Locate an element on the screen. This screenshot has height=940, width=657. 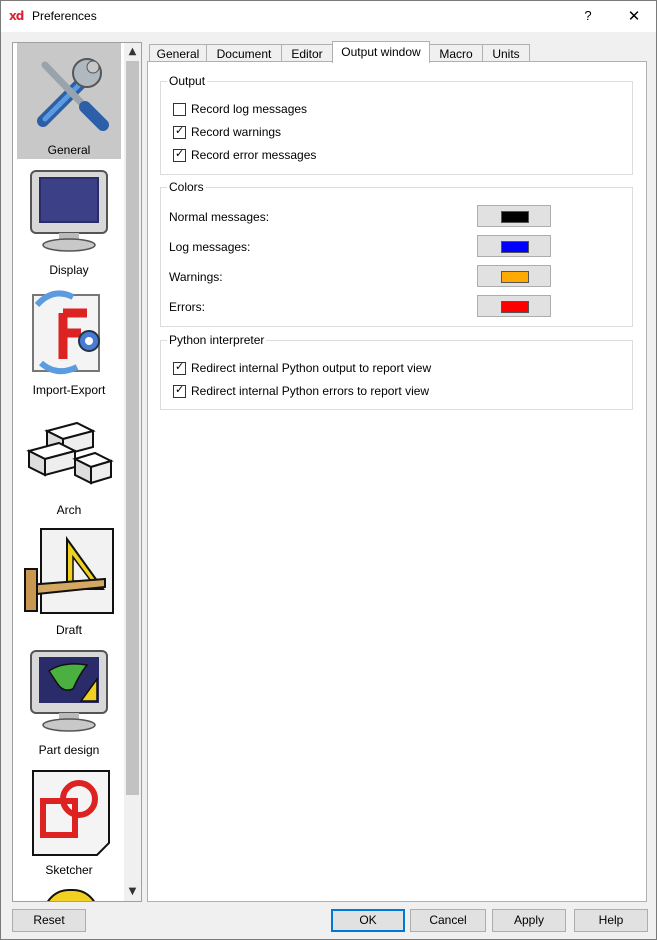
log-messages-label: Log messages: is located at coordinates (210, 247).